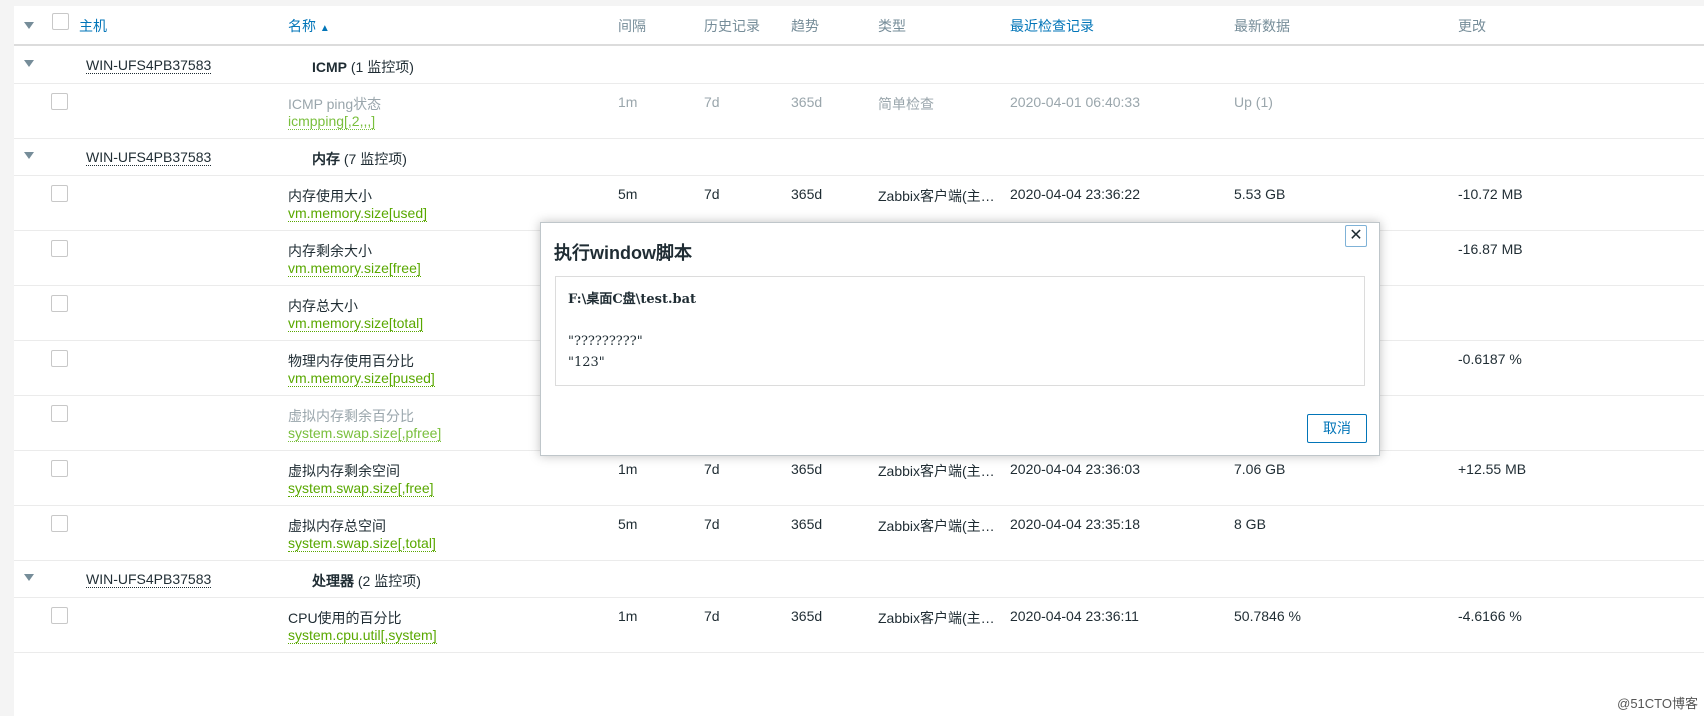  Describe the element at coordinates (960, 331) in the screenshot. I see `script-output: F:\桌面C盘\test.bat "?????????" "123"` at that location.